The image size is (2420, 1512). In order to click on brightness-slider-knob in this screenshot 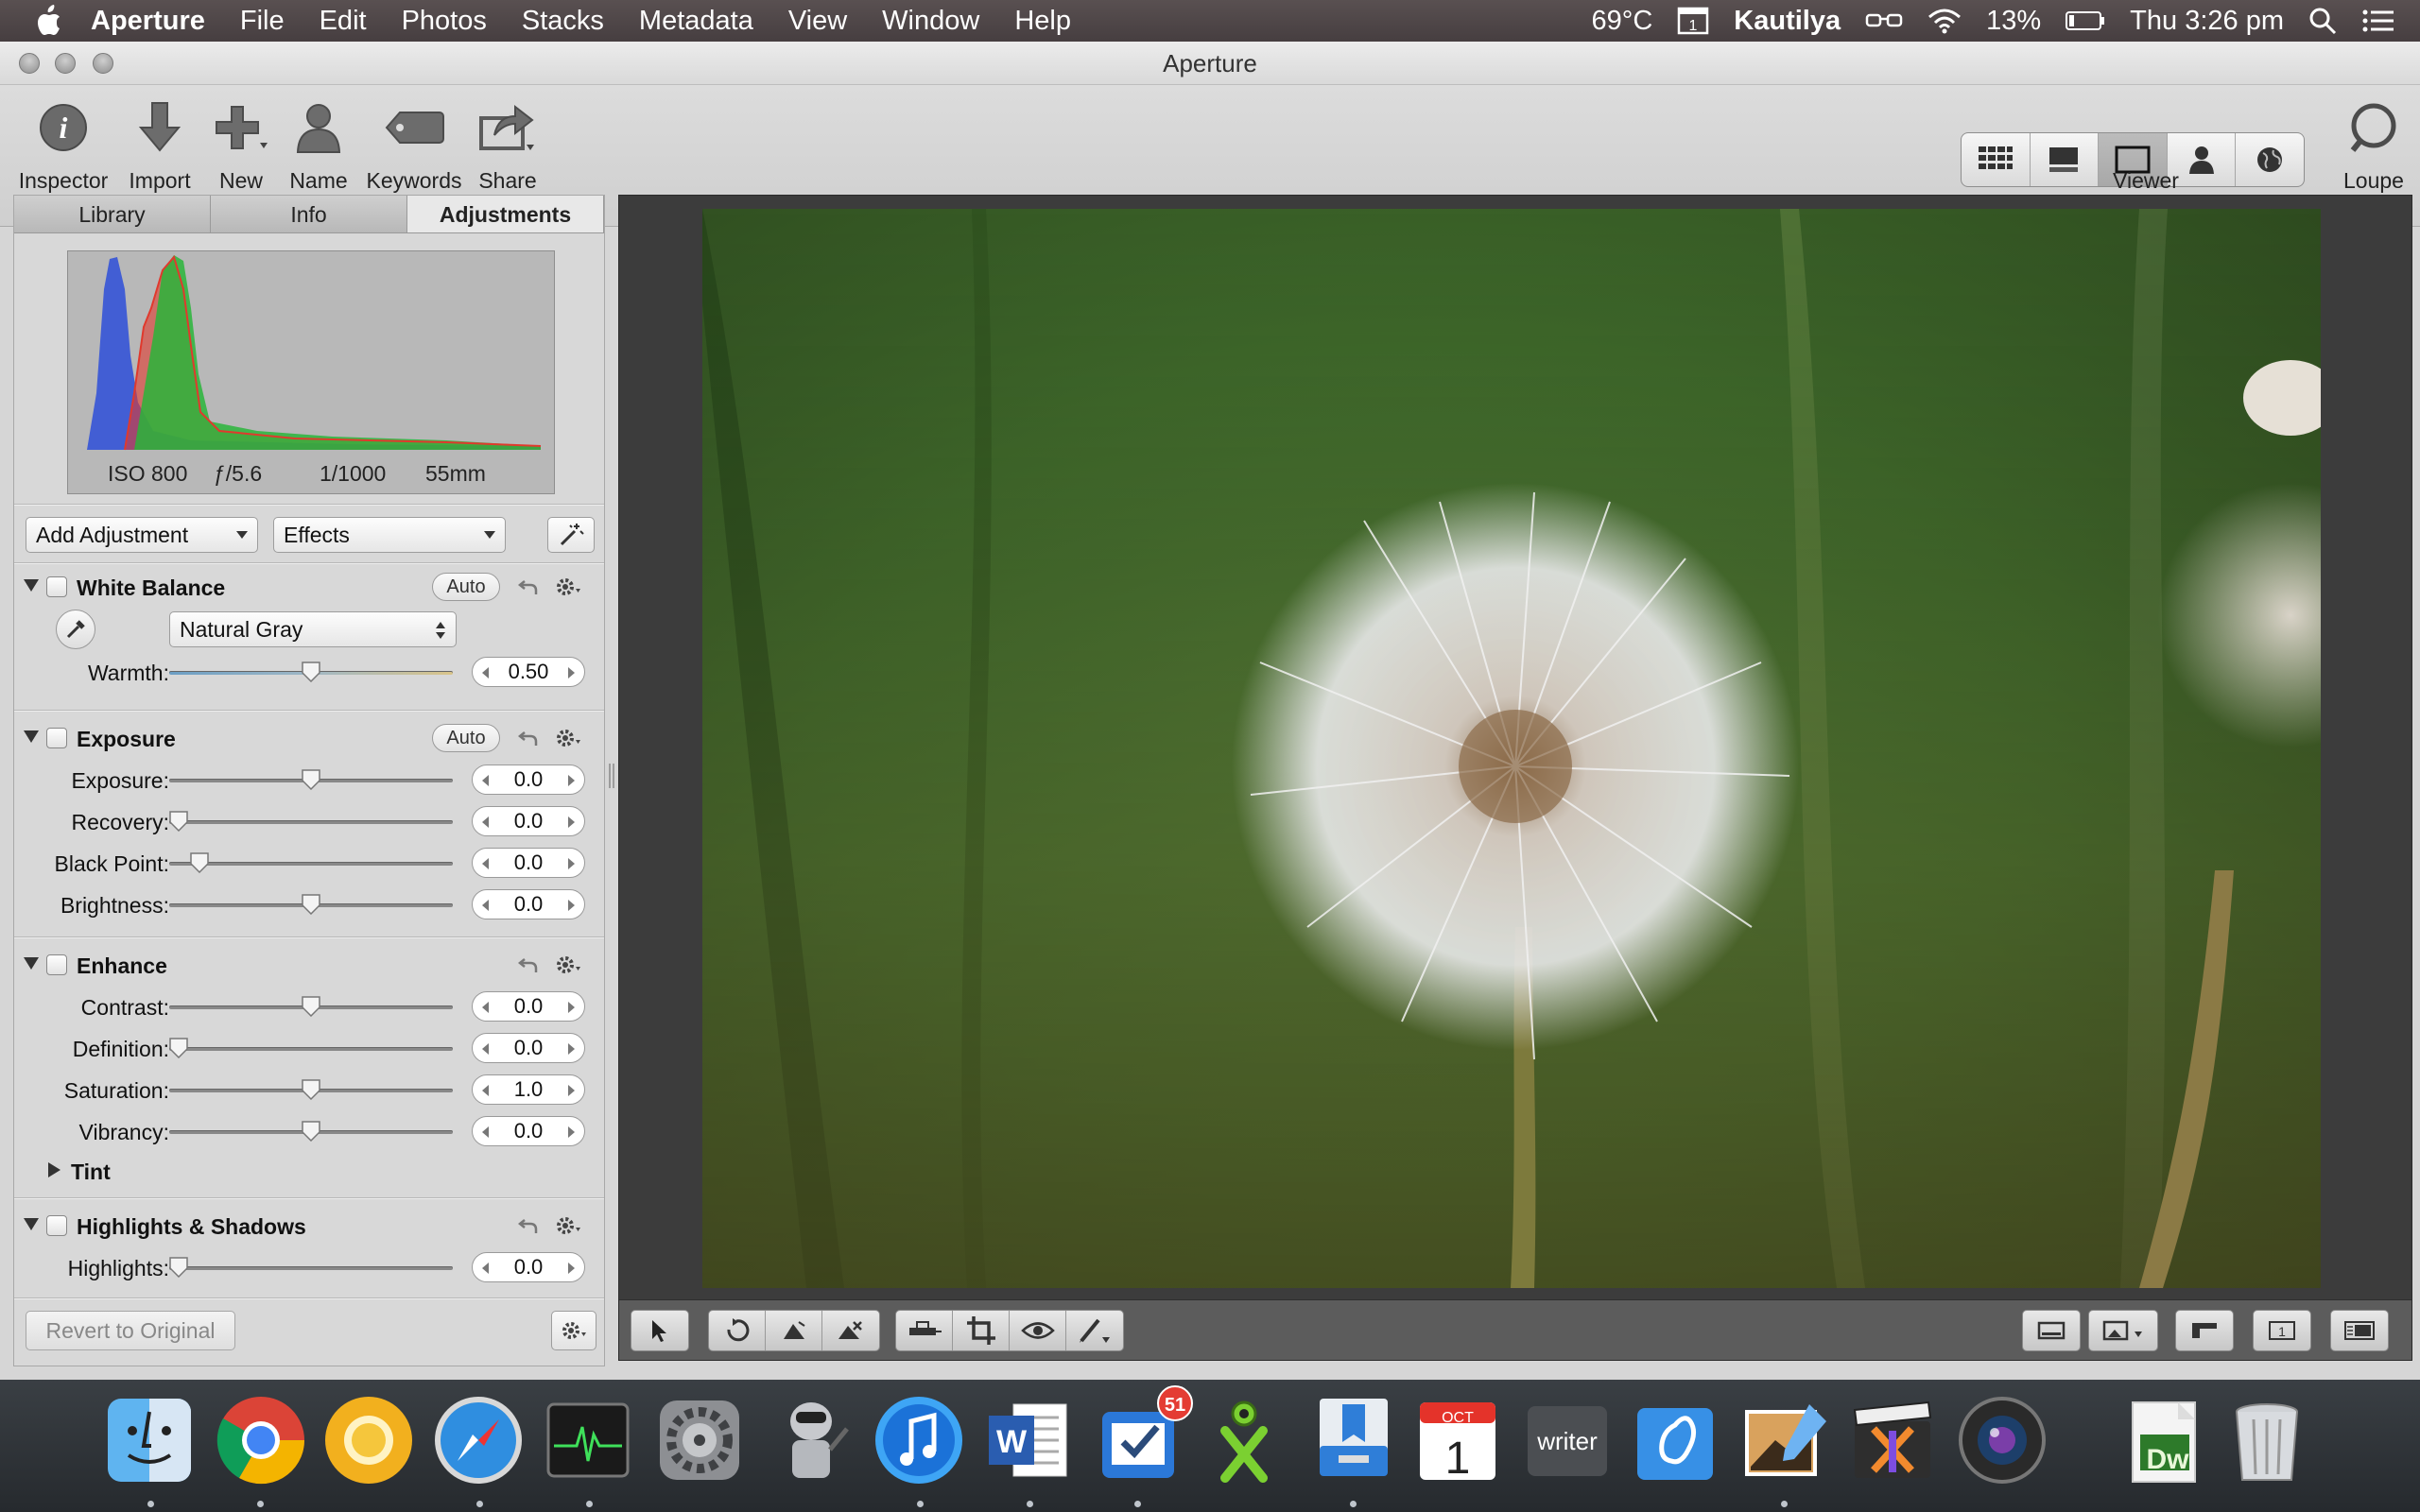, I will do `click(311, 904)`.